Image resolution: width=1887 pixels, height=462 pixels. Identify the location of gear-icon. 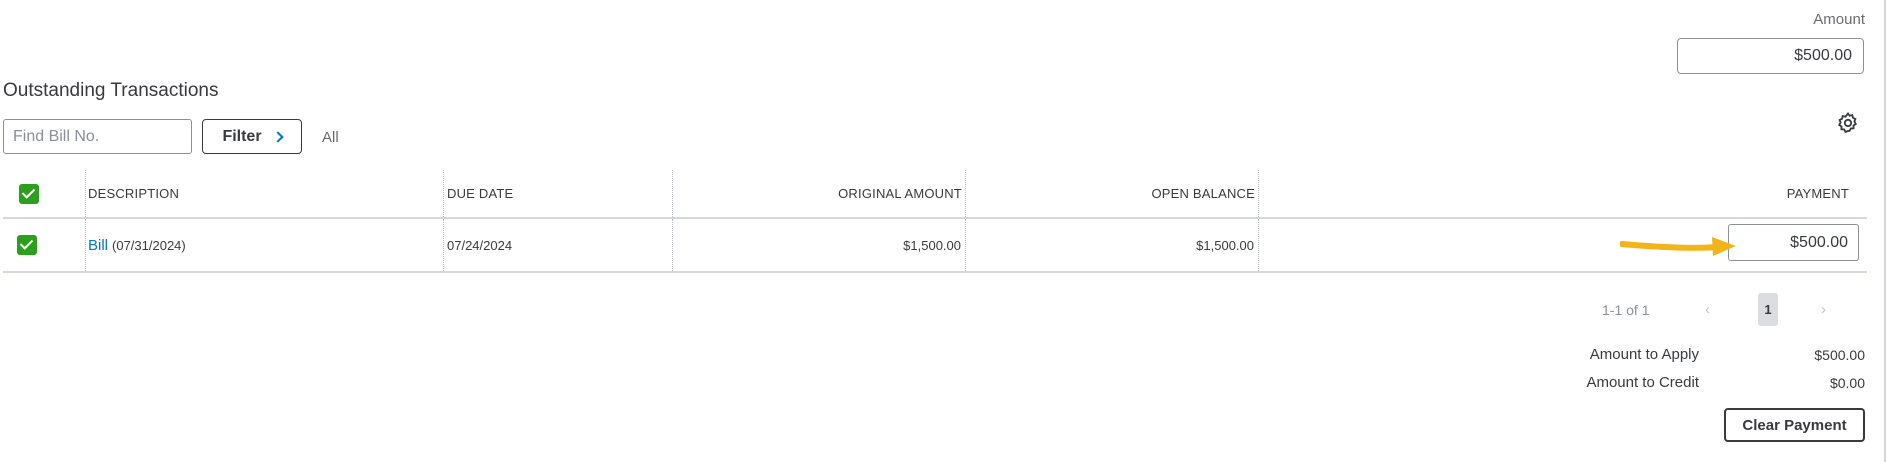
(1848, 123).